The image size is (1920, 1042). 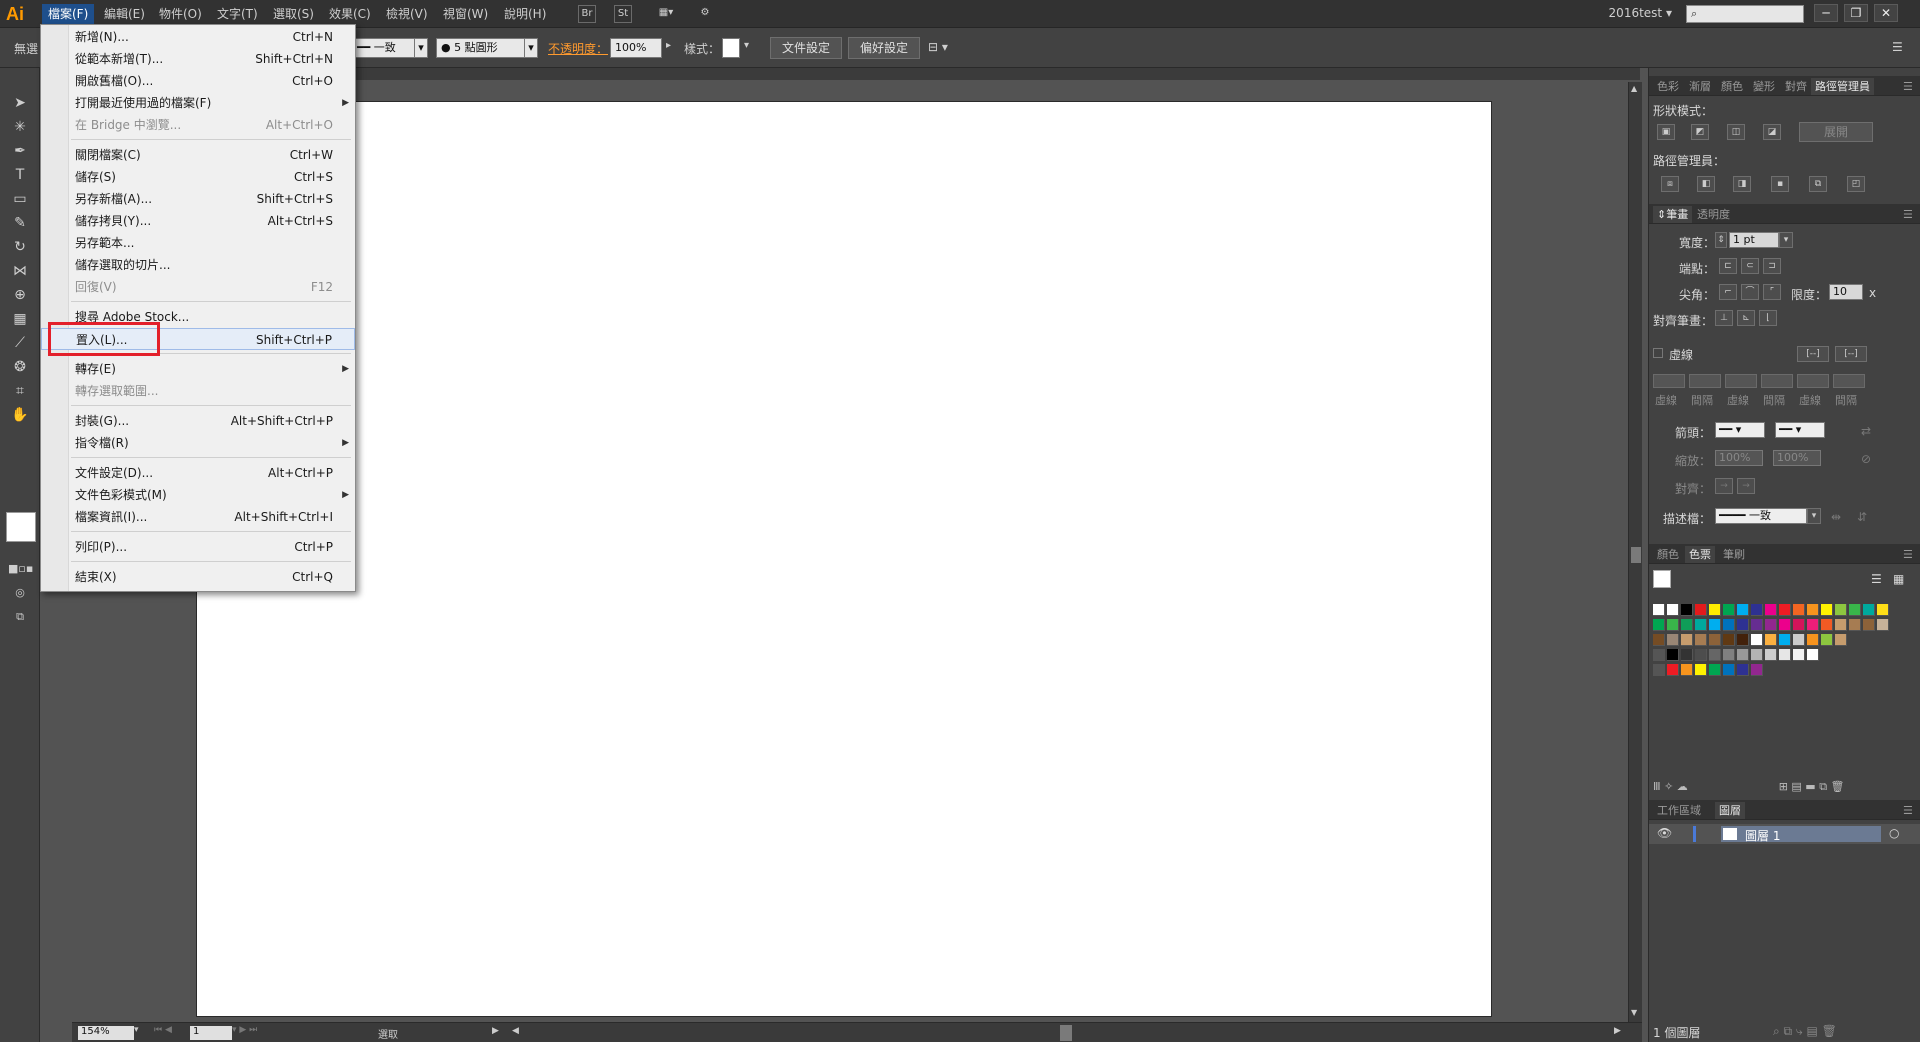 I want to click on panel-menu-icon: ☰, so click(x=1908, y=86).